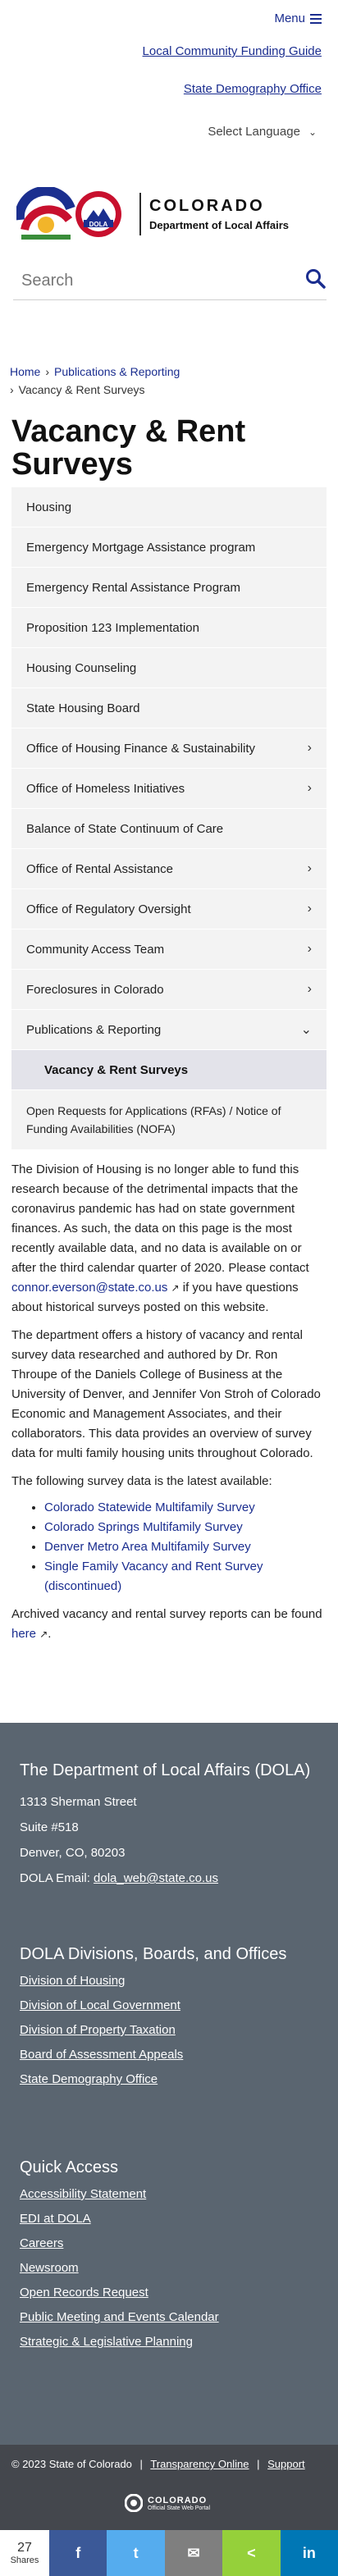 The width and height of the screenshot is (338, 2576). I want to click on sidebar-subitem-vacancy-rent-surveys: Vacancy & Rent Surveys, so click(169, 1070).